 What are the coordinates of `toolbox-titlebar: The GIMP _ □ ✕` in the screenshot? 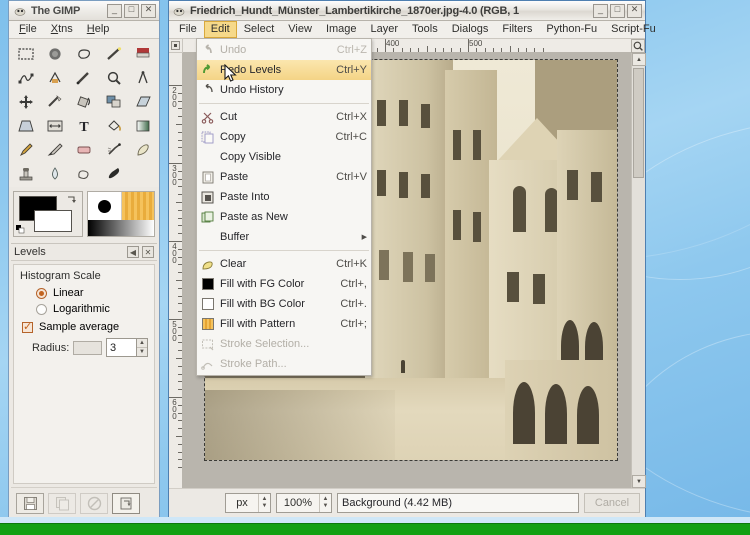 It's located at (84, 11).